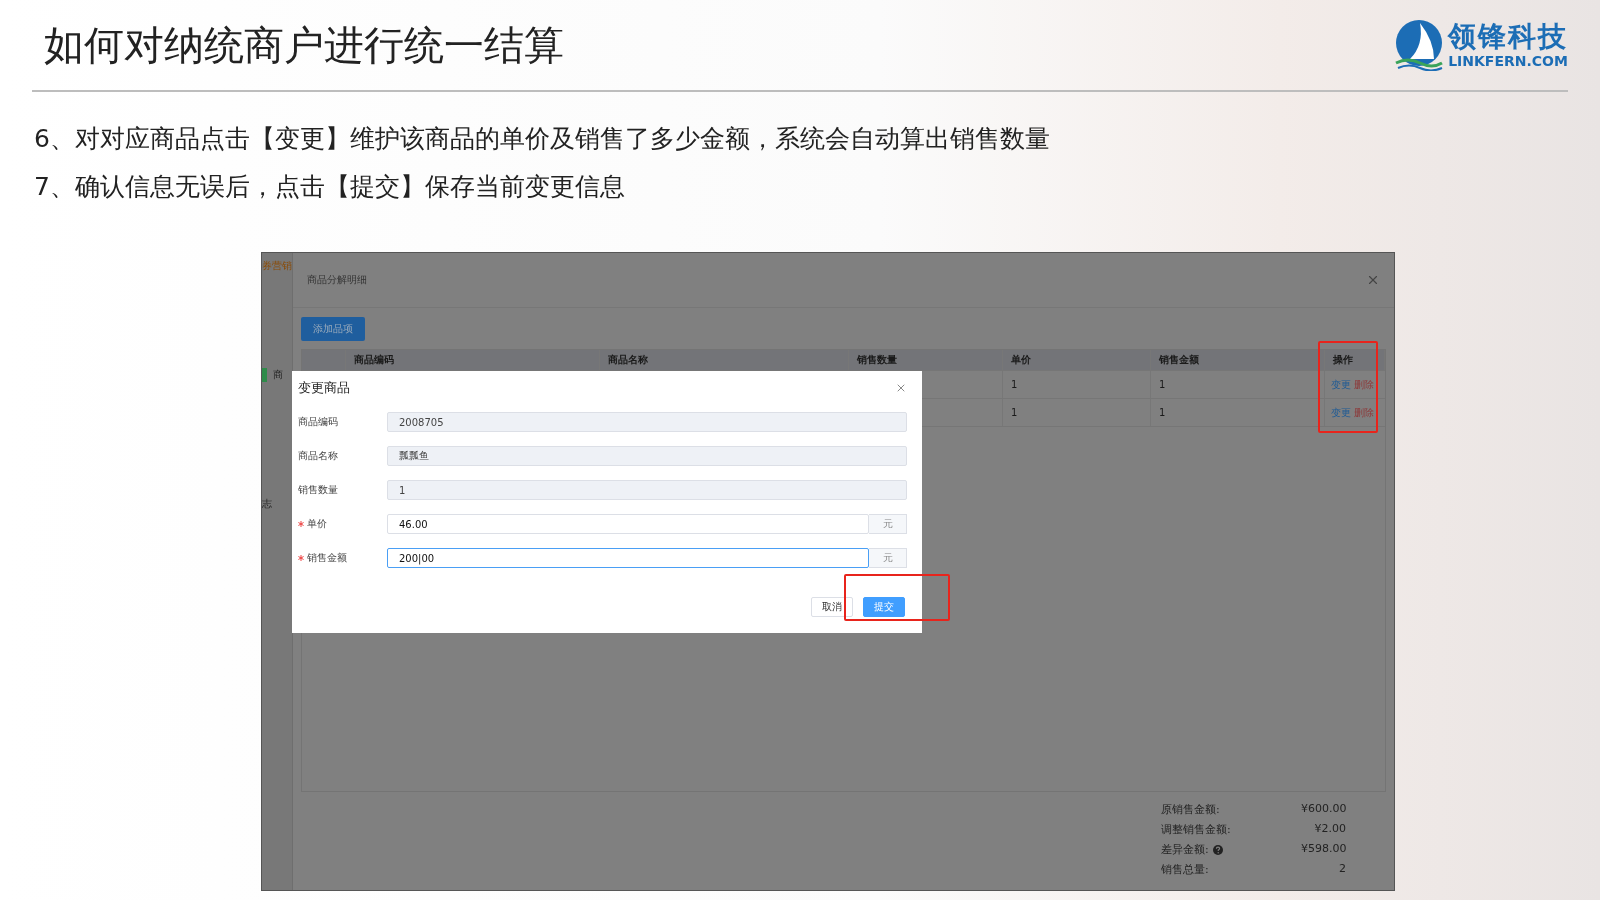 The height and width of the screenshot is (900, 1600). I want to click on field-label: 销售数量, so click(318, 490).